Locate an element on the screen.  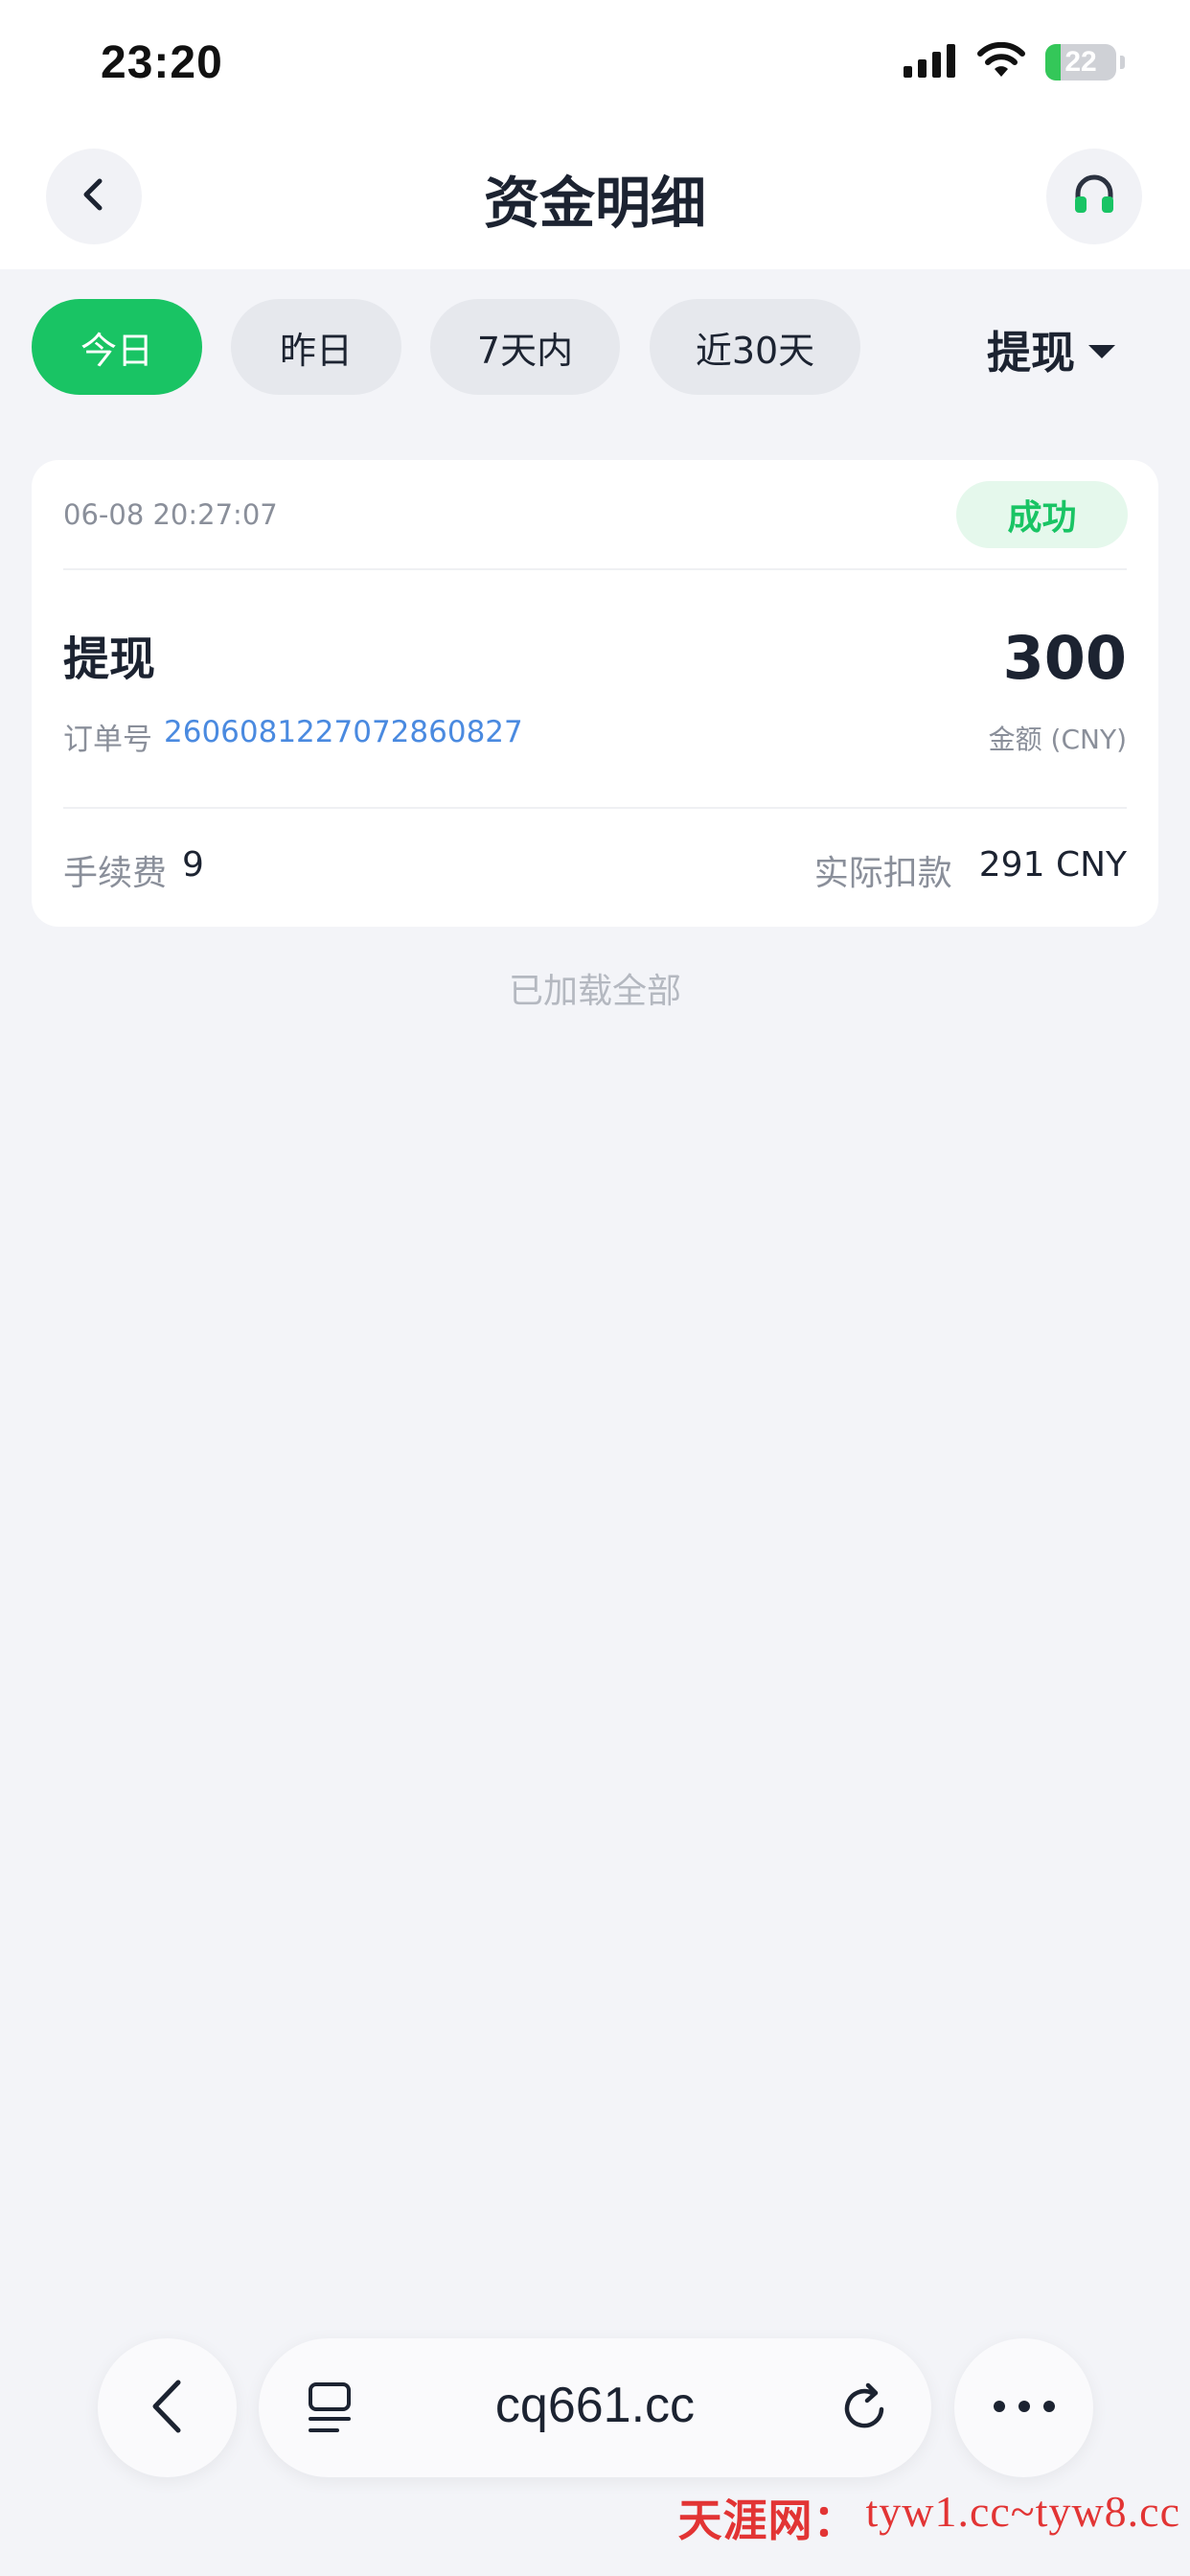
list-end-text: 已加载全部 is located at coordinates (594, 992).